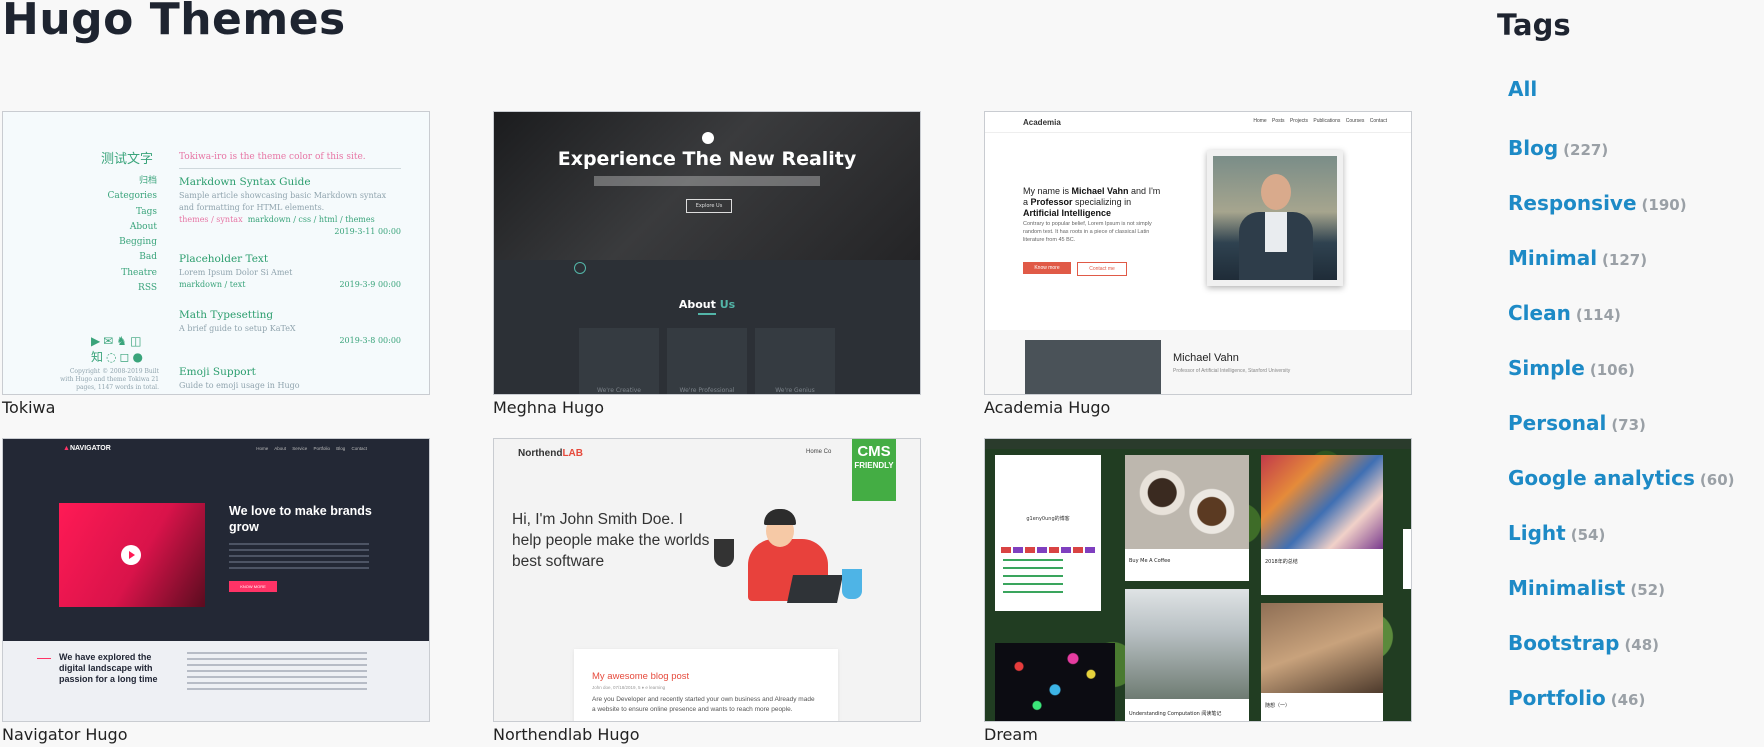 This screenshot has width=1764, height=747. Describe the element at coordinates (1601, 478) in the screenshot. I see `tag-link: Google analytics` at that location.